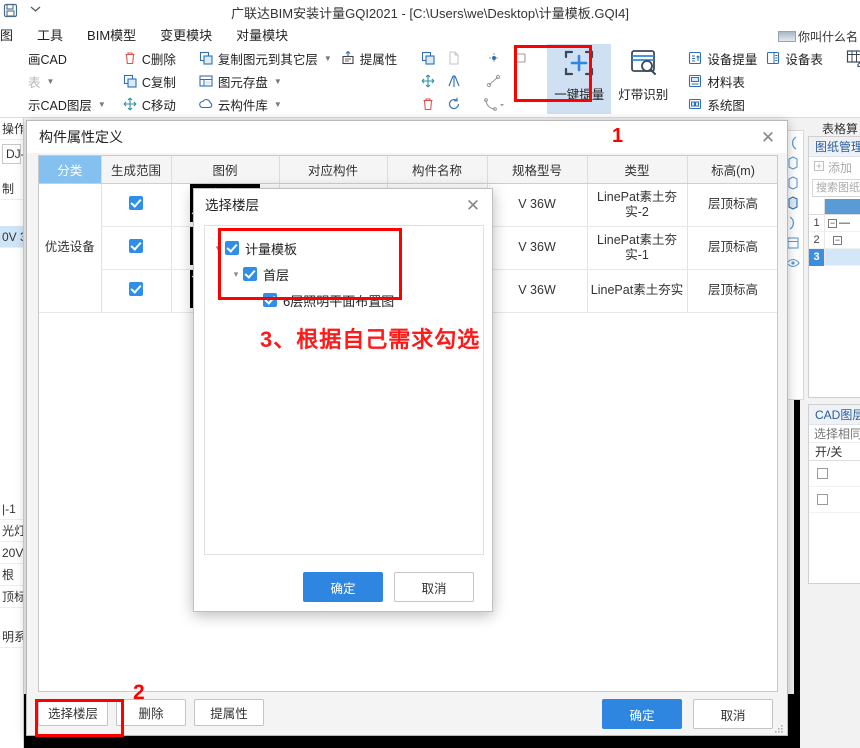 The width and height of the screenshot is (860, 748). I want to click on ribbon-item-system-diagram: 系统图, so click(722, 104).